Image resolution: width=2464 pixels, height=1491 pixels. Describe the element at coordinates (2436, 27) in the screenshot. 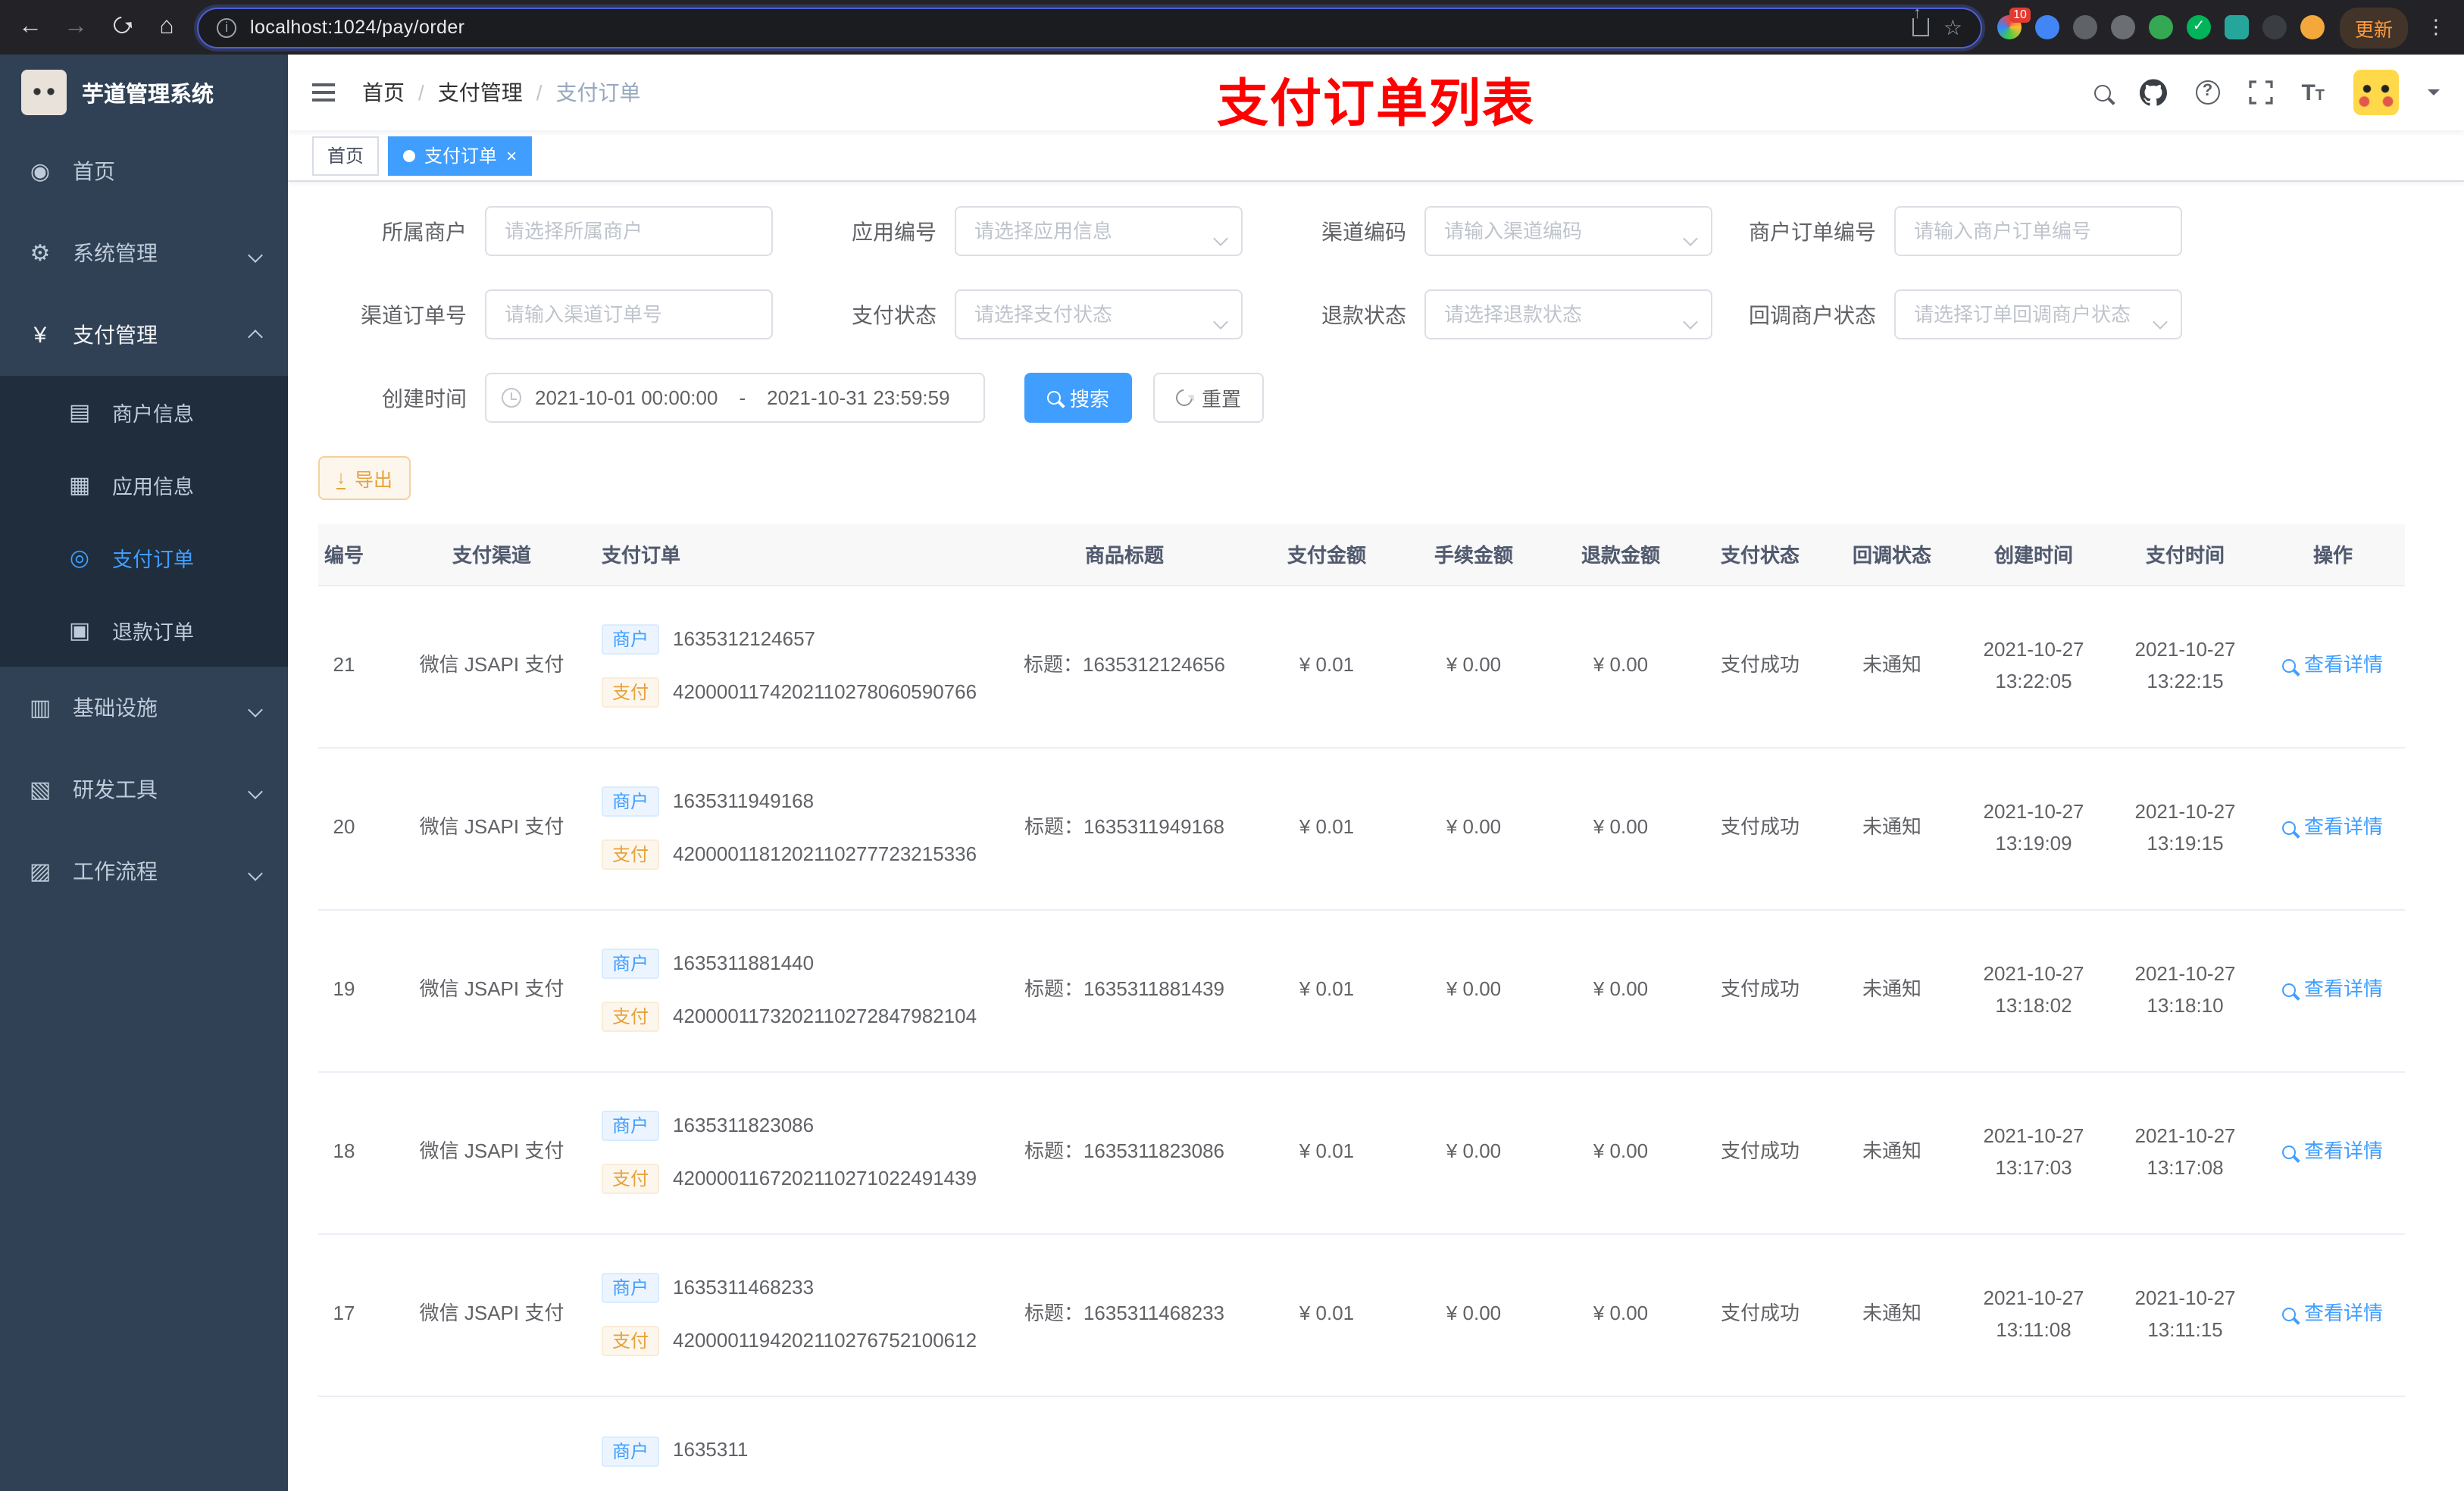

I see `browser-menu-icon: ⋮` at that location.